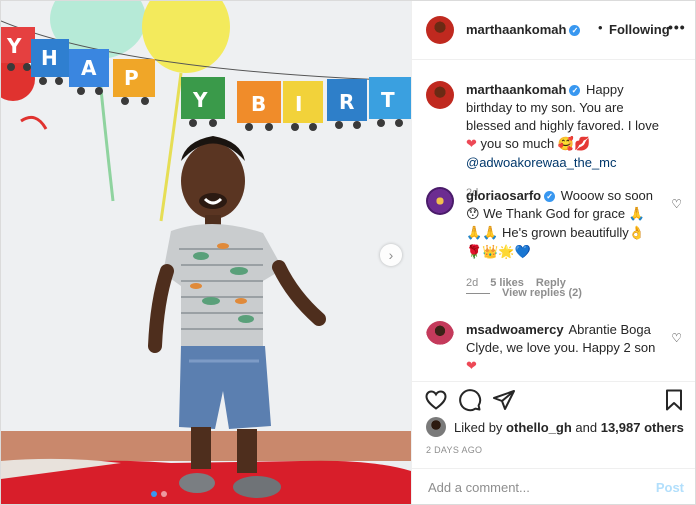  I want to click on add-comment-input, so click(538, 487).